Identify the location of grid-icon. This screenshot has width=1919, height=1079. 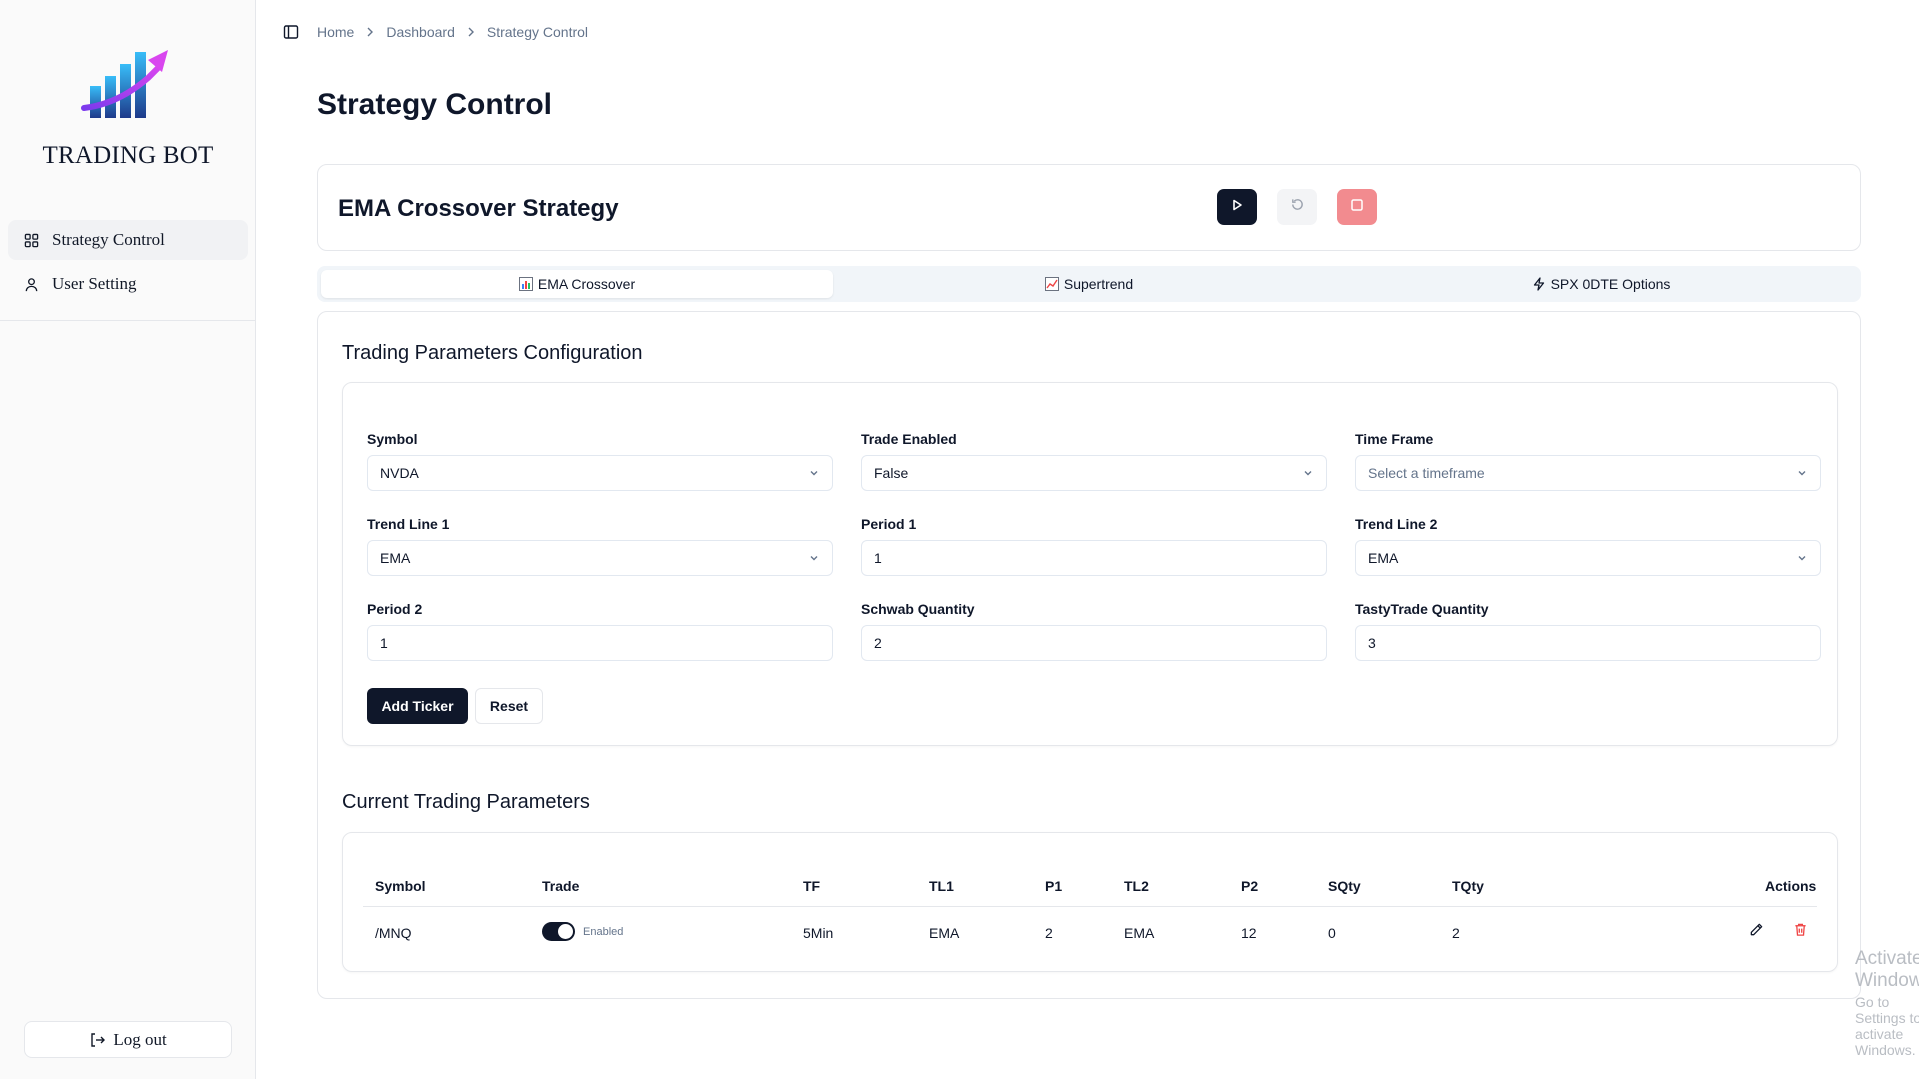
(31, 240).